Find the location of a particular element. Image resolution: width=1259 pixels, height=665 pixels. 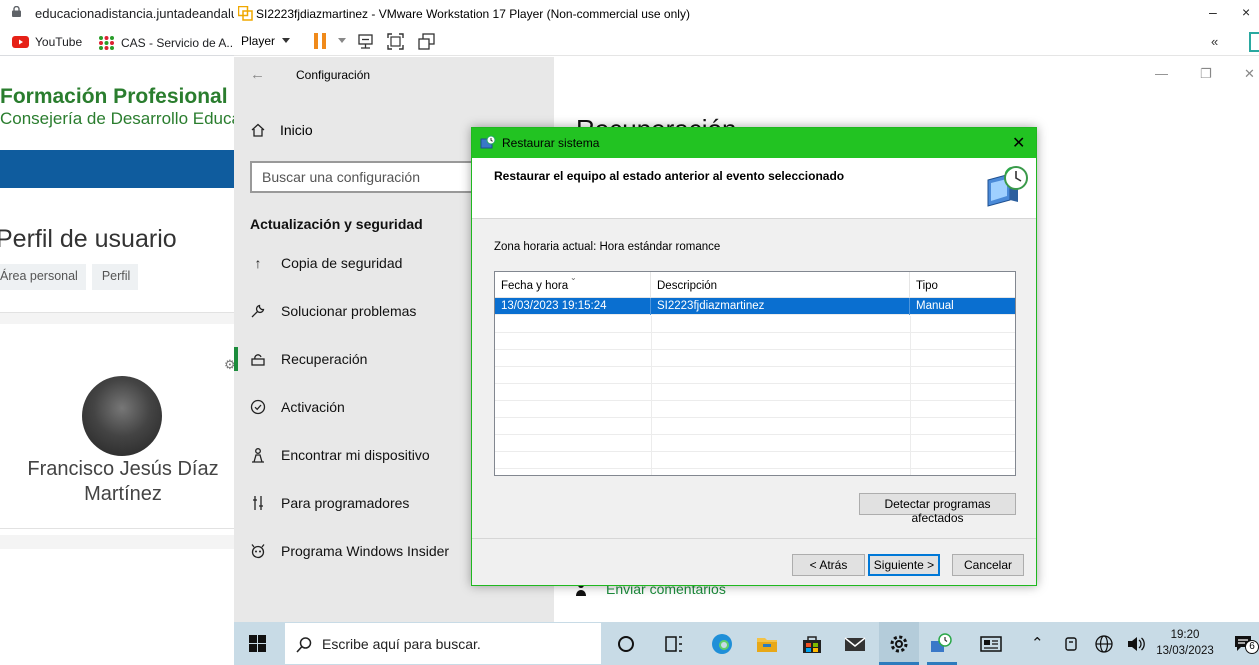

cortana-icon is located at coordinates (626, 644).